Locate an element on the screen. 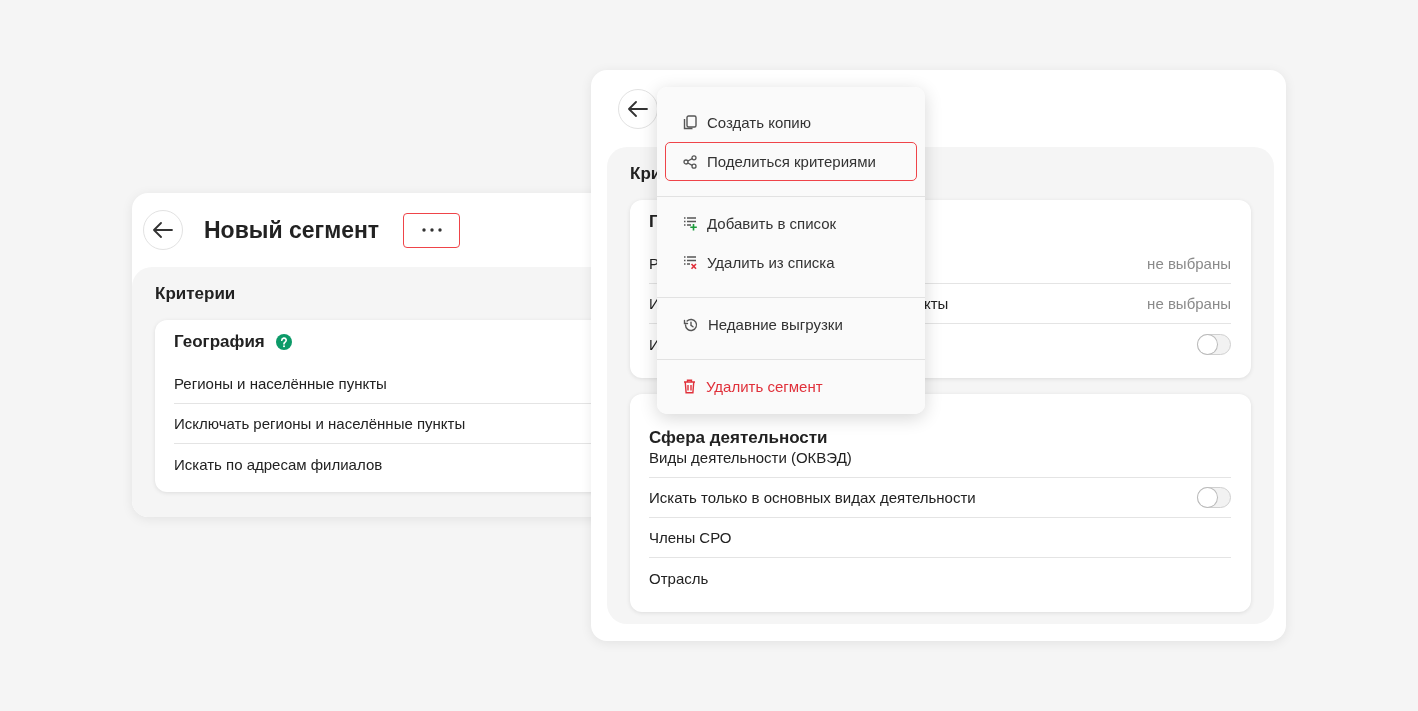 The height and width of the screenshot is (711, 1418). row-label: Виды деятельности (ОКВЭД) is located at coordinates (750, 457).